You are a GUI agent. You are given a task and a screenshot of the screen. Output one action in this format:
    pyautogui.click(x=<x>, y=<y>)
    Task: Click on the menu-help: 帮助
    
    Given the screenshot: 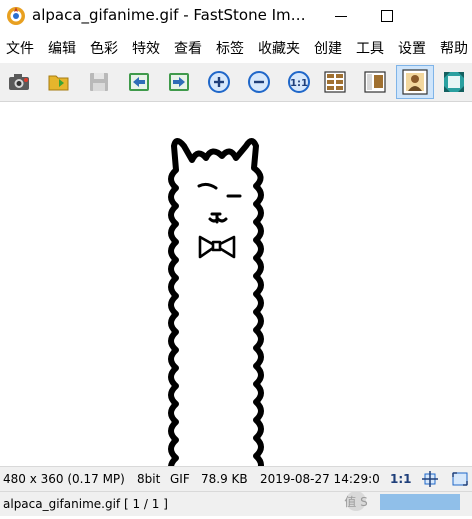 What is the action you would take?
    pyautogui.click(x=454, y=49)
    